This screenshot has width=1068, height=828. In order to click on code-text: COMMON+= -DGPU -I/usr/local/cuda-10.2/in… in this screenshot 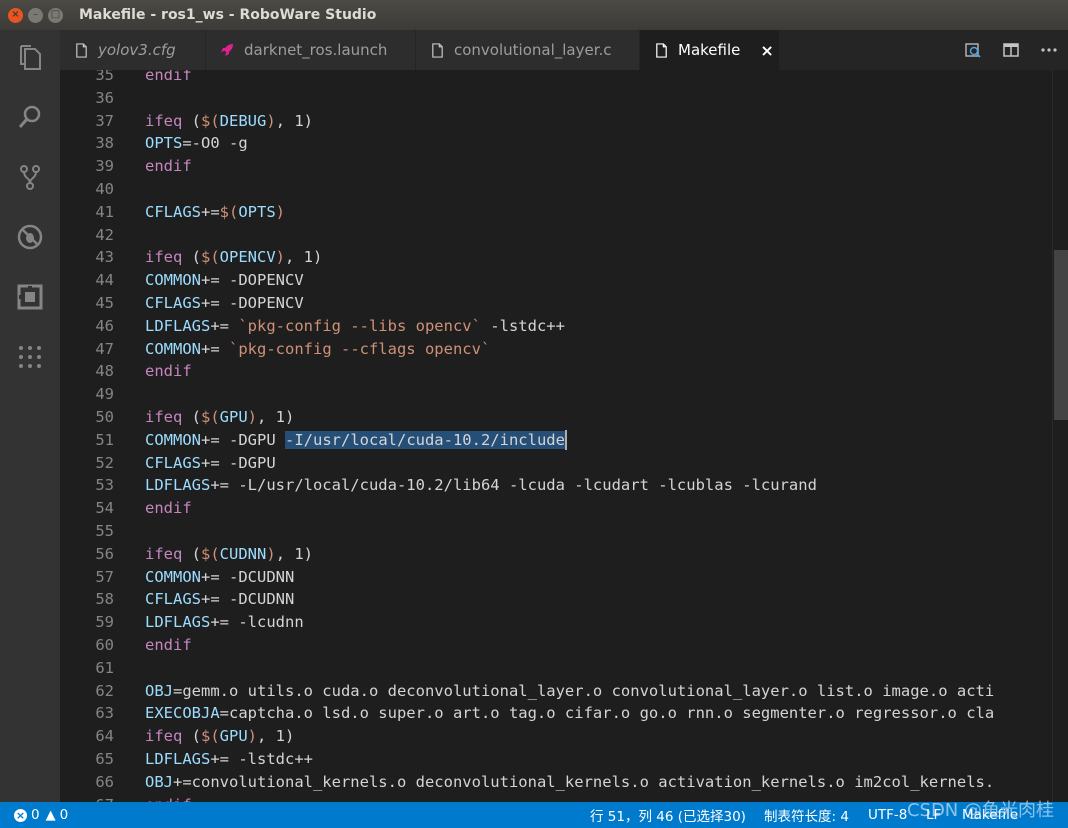, I will do `click(356, 440)`.